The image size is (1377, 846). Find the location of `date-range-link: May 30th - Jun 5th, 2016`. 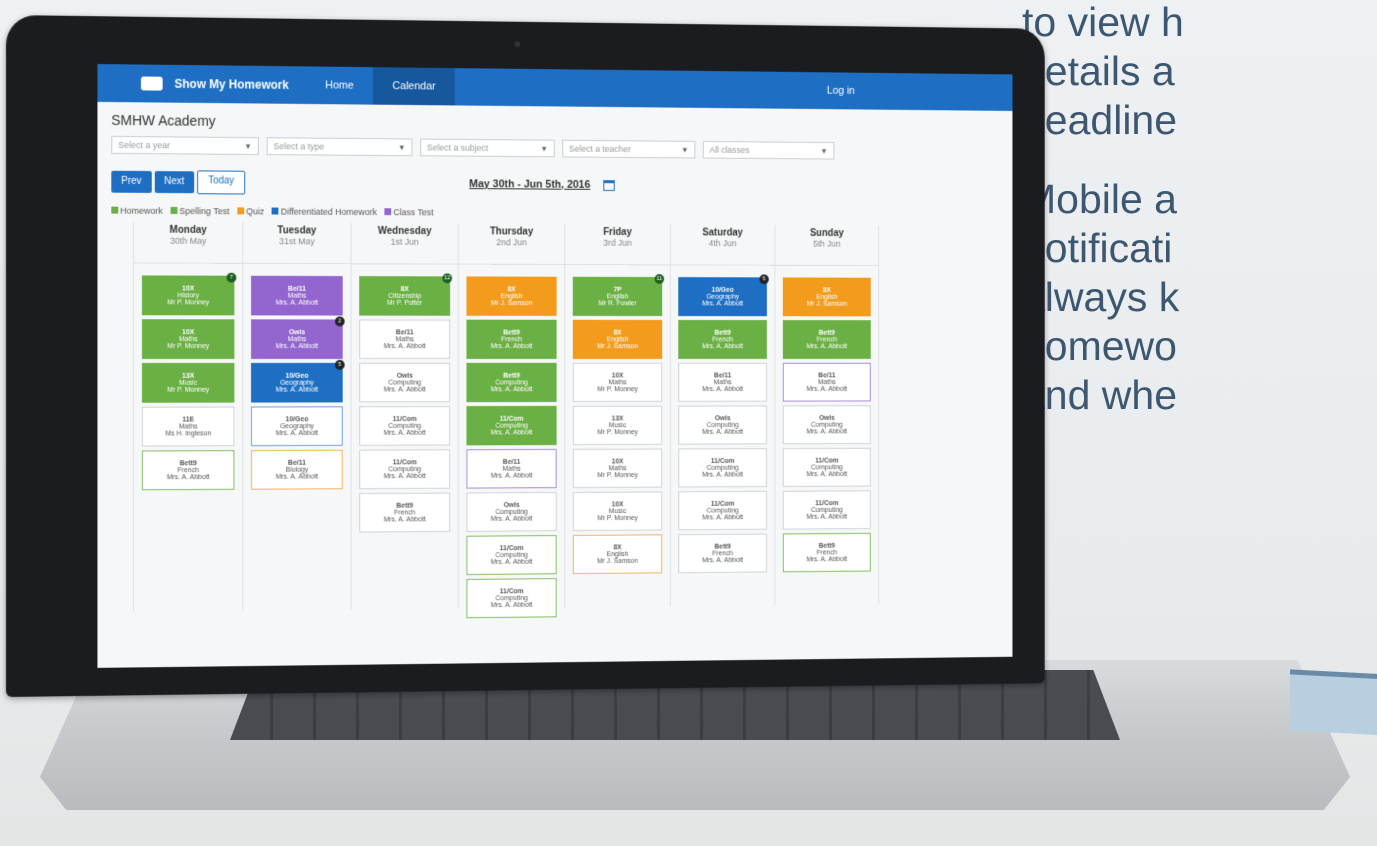

date-range-link: May 30th - Jun 5th, 2016 is located at coordinates (529, 184).